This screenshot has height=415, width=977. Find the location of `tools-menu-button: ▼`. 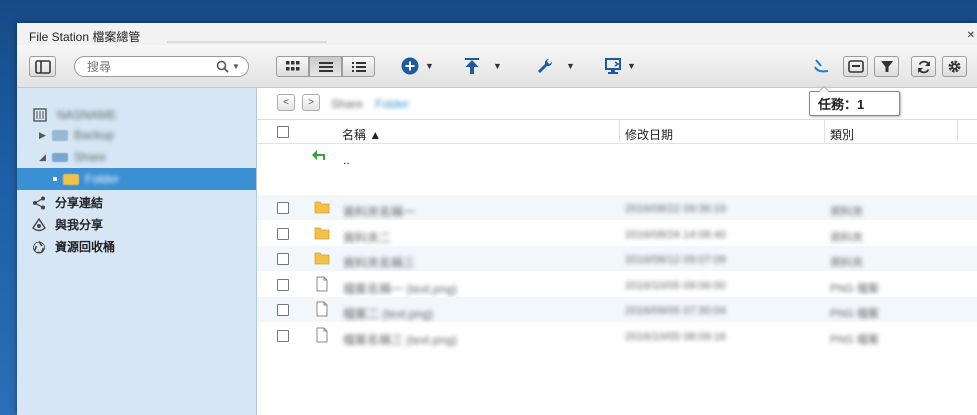

tools-menu-button: ▼ is located at coordinates (555, 66).